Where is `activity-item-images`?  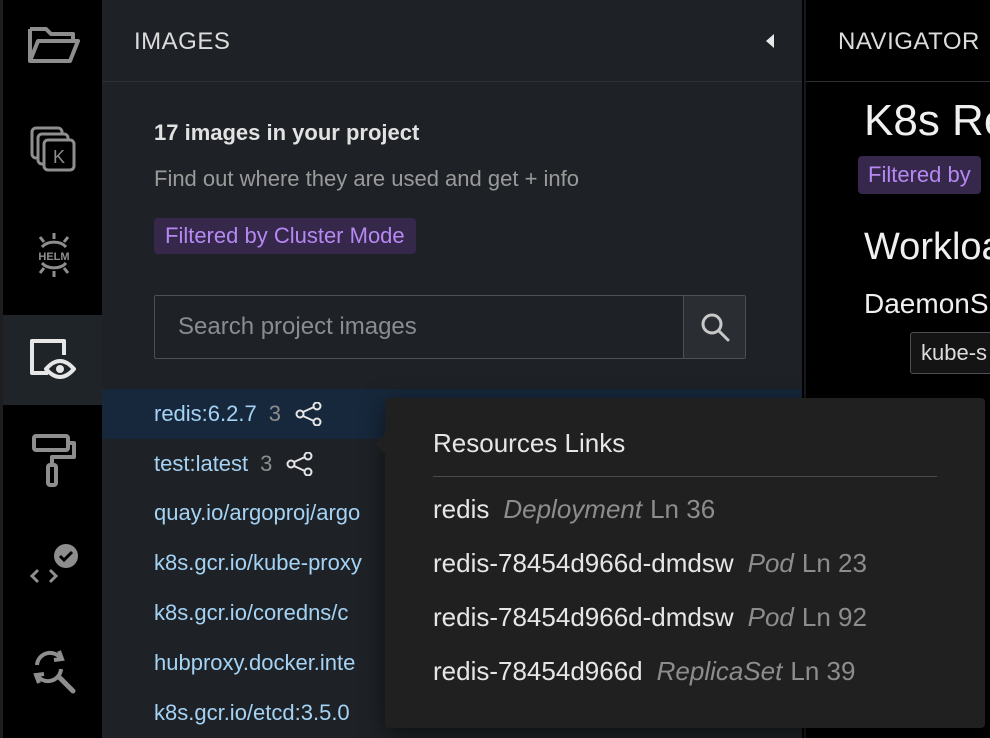 activity-item-images is located at coordinates (54, 360).